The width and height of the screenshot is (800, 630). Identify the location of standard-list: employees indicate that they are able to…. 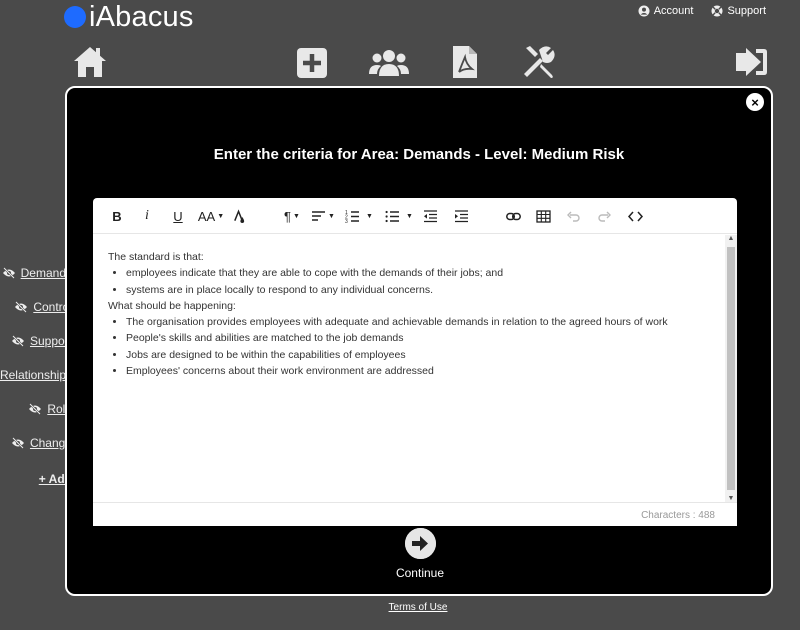
(416, 281).